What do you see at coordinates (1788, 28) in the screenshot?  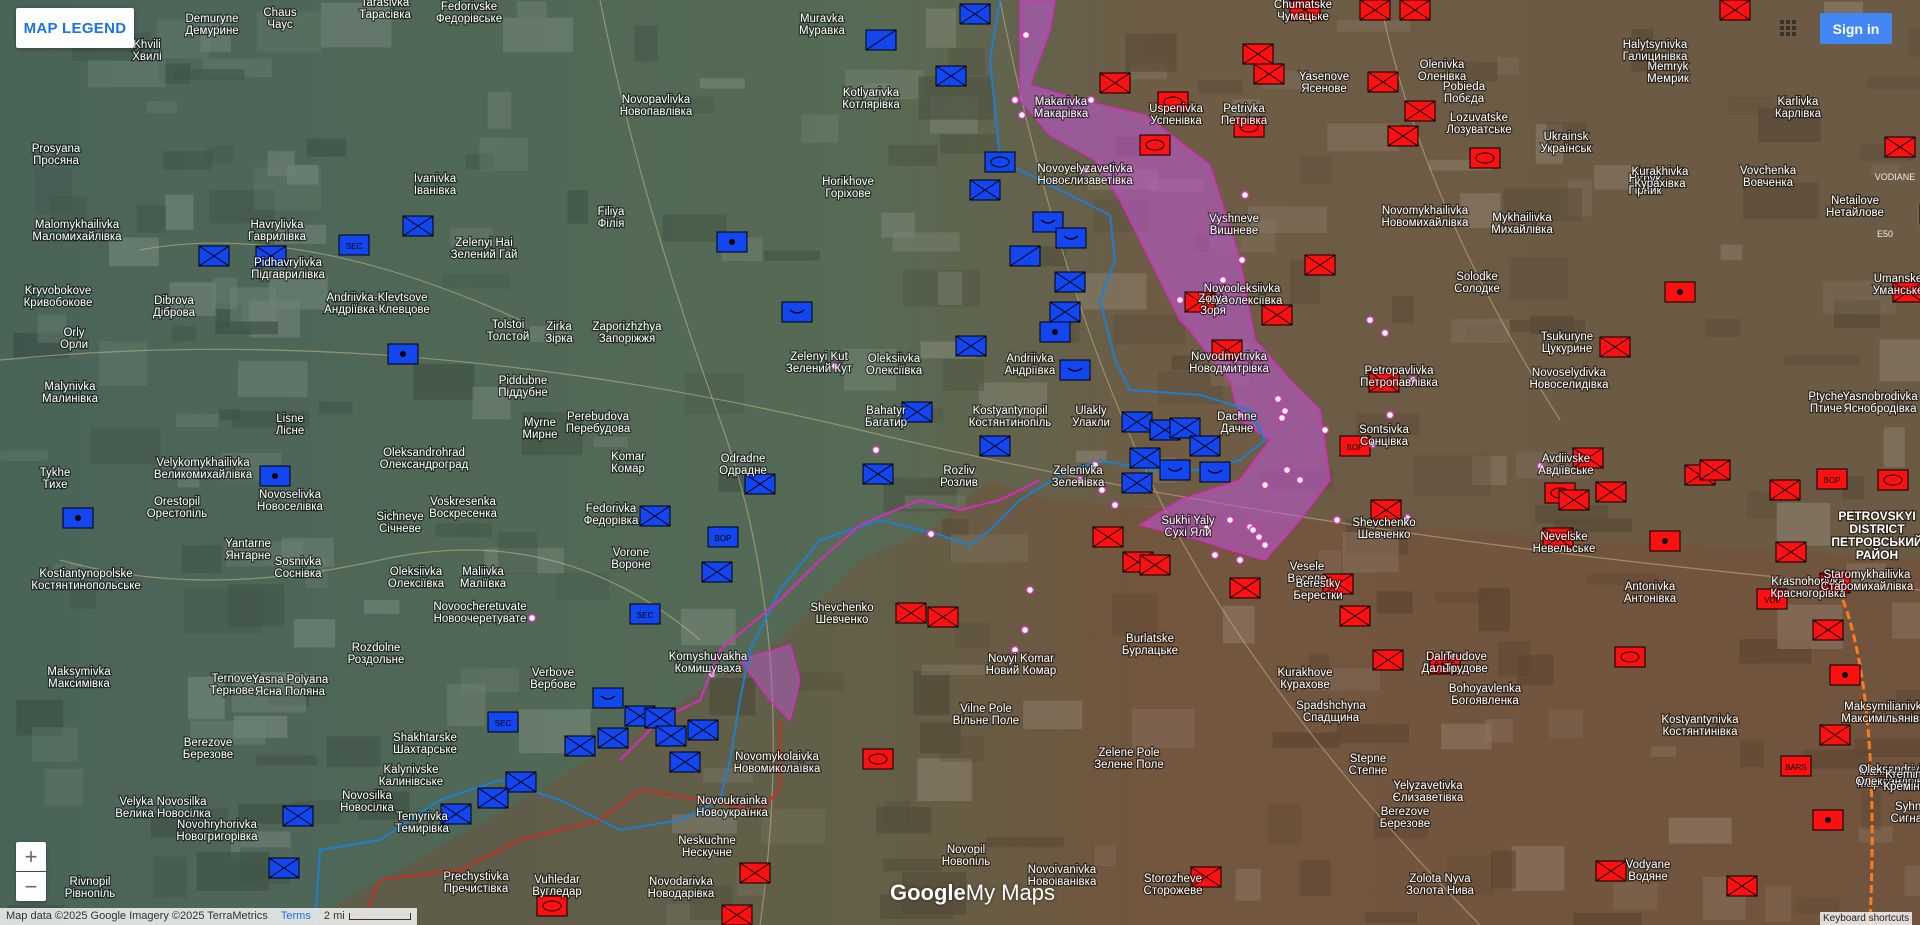 I see `apps-grid-icon` at bounding box center [1788, 28].